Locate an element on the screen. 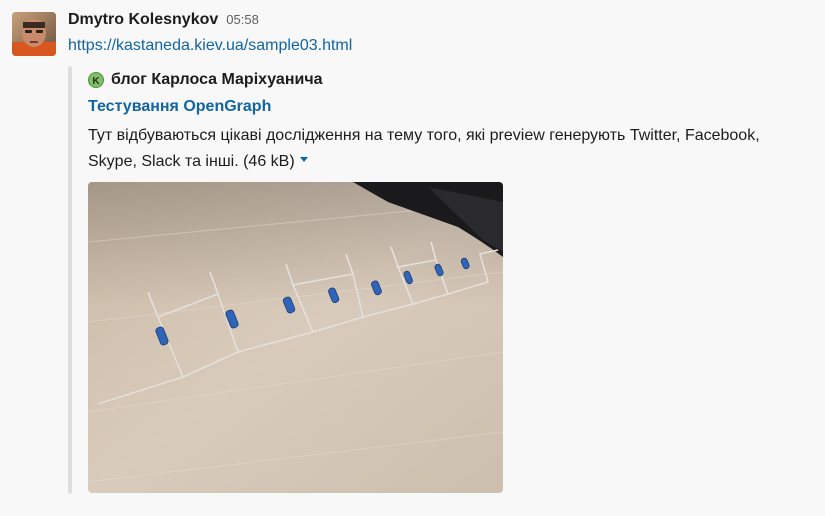  service-name: блог Карлоса Маріхуанича is located at coordinates (217, 79).